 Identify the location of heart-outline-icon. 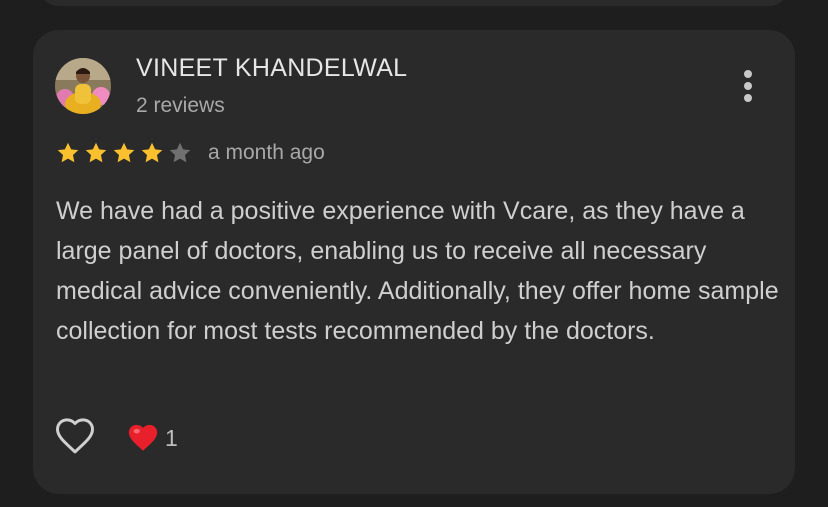
(75, 436).